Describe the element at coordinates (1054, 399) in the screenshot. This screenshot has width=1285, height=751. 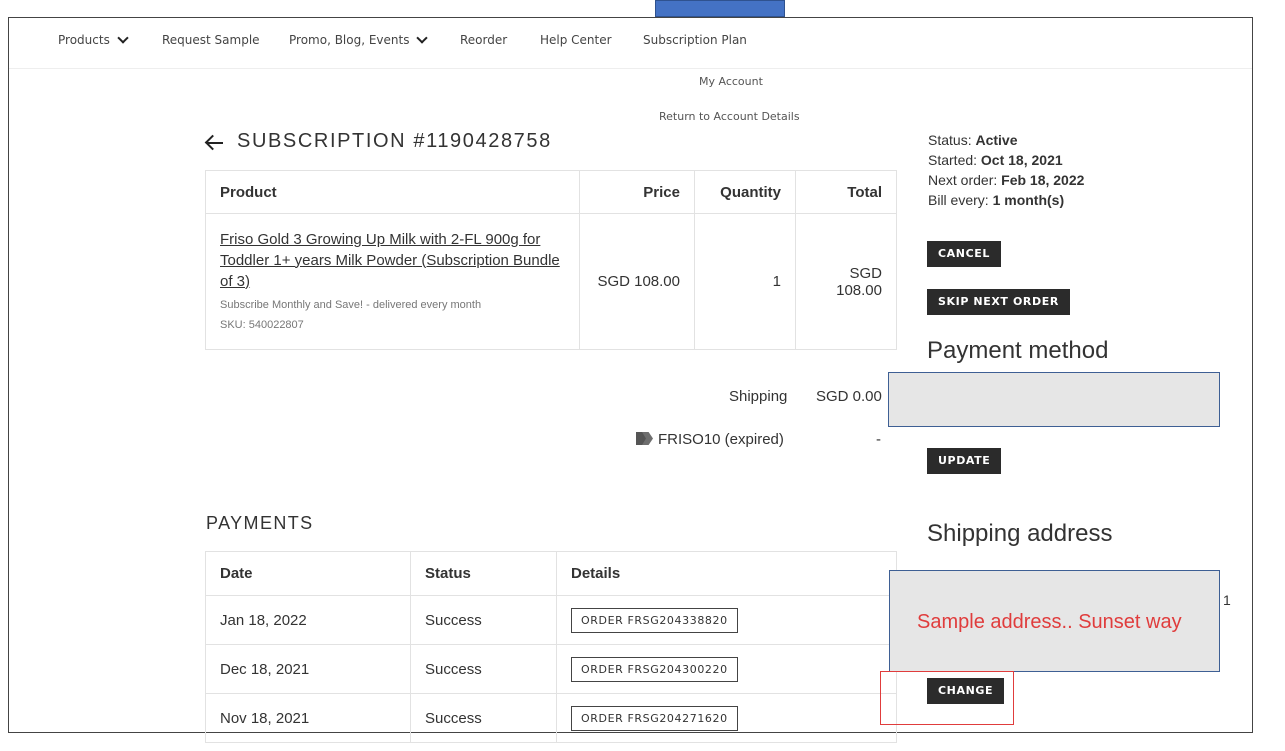
I see `payment-method-box` at that location.